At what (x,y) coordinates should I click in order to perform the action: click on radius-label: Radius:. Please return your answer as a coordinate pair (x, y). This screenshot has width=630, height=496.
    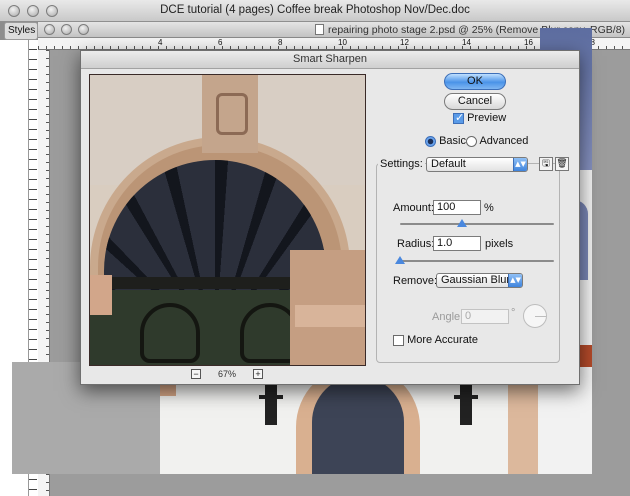
    Looking at the image, I should click on (416, 244).